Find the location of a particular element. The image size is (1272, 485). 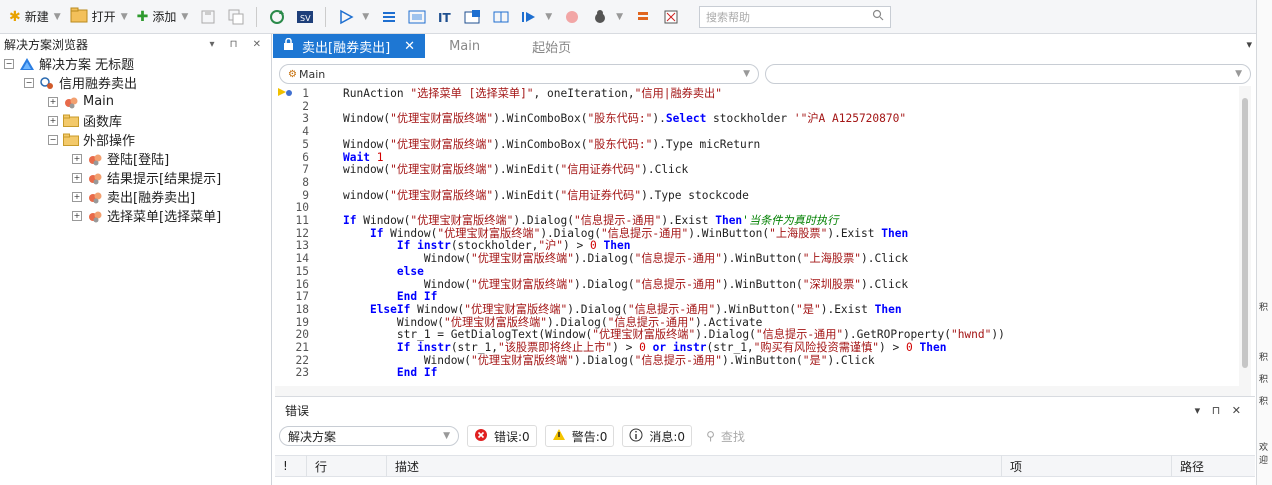

tree-item: + 函数库 is located at coordinates (135, 120).